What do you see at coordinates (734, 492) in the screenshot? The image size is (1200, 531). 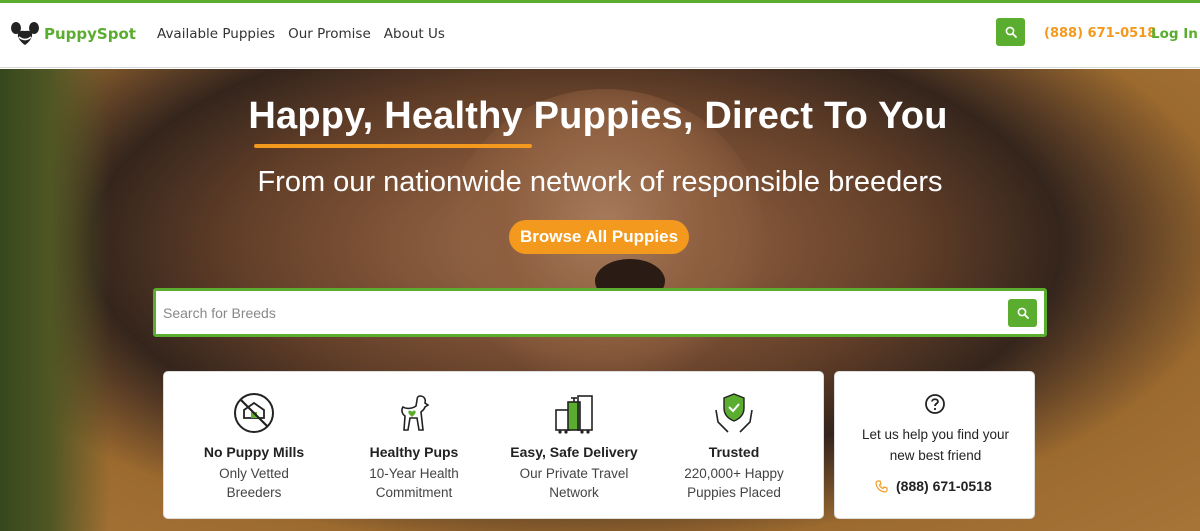 I see `feature-desc-line: Puppies Placed` at bounding box center [734, 492].